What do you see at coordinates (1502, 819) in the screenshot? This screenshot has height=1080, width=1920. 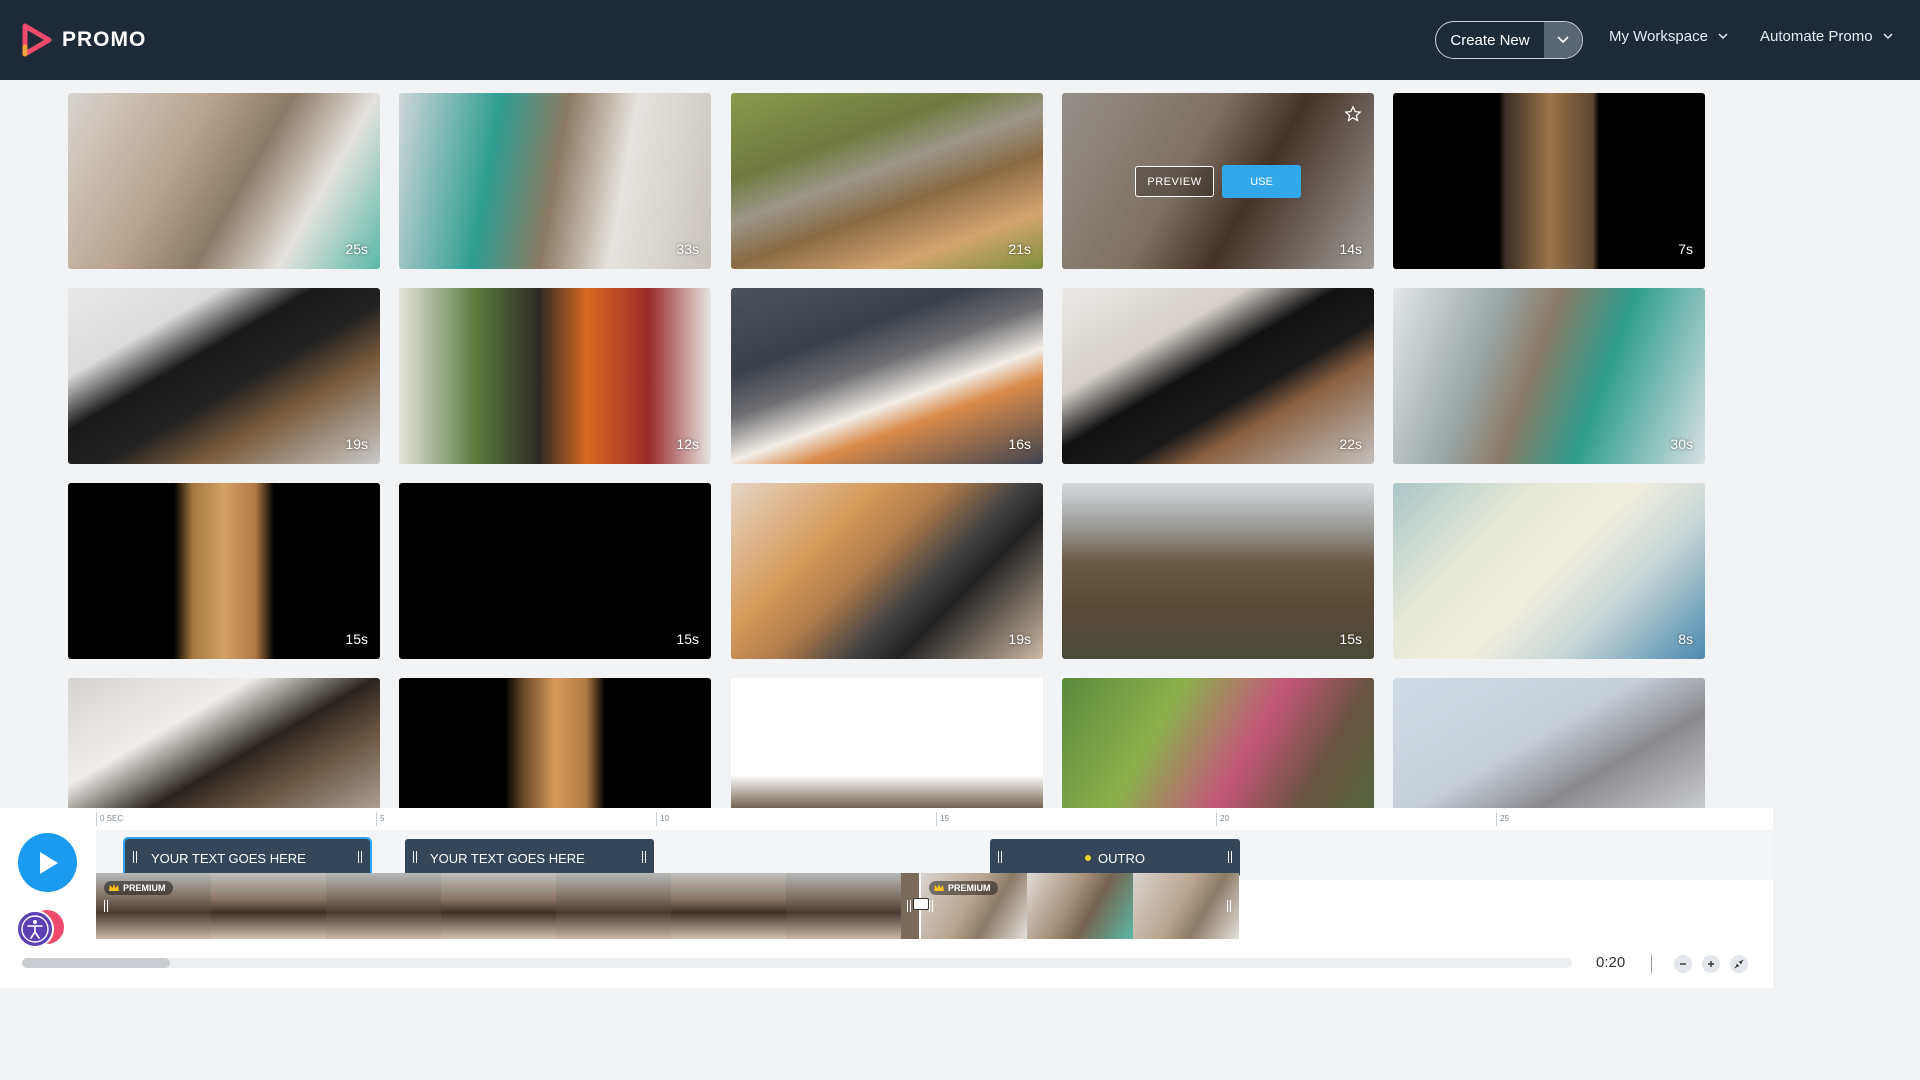 I see `ruler-tick: 25` at bounding box center [1502, 819].